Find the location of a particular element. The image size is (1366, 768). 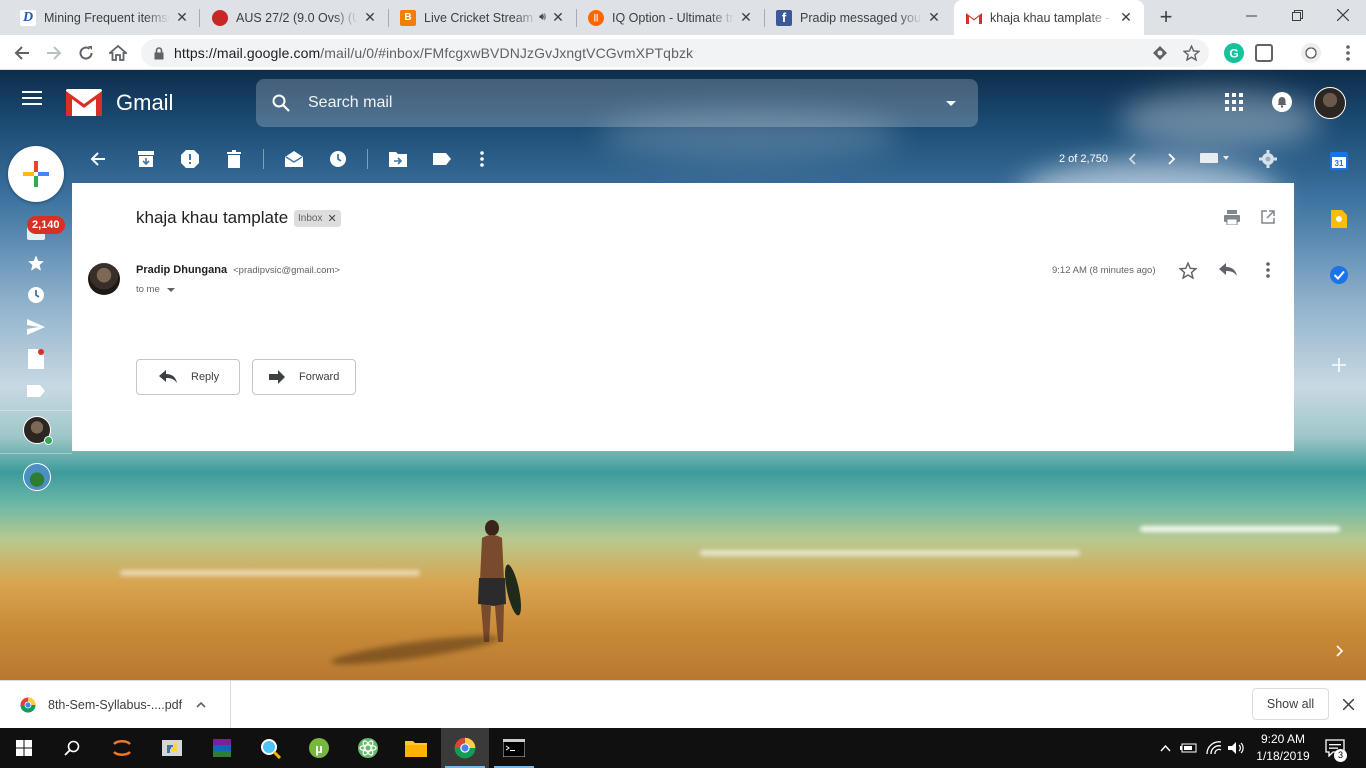

reply-icon is located at coordinates (1228, 270).